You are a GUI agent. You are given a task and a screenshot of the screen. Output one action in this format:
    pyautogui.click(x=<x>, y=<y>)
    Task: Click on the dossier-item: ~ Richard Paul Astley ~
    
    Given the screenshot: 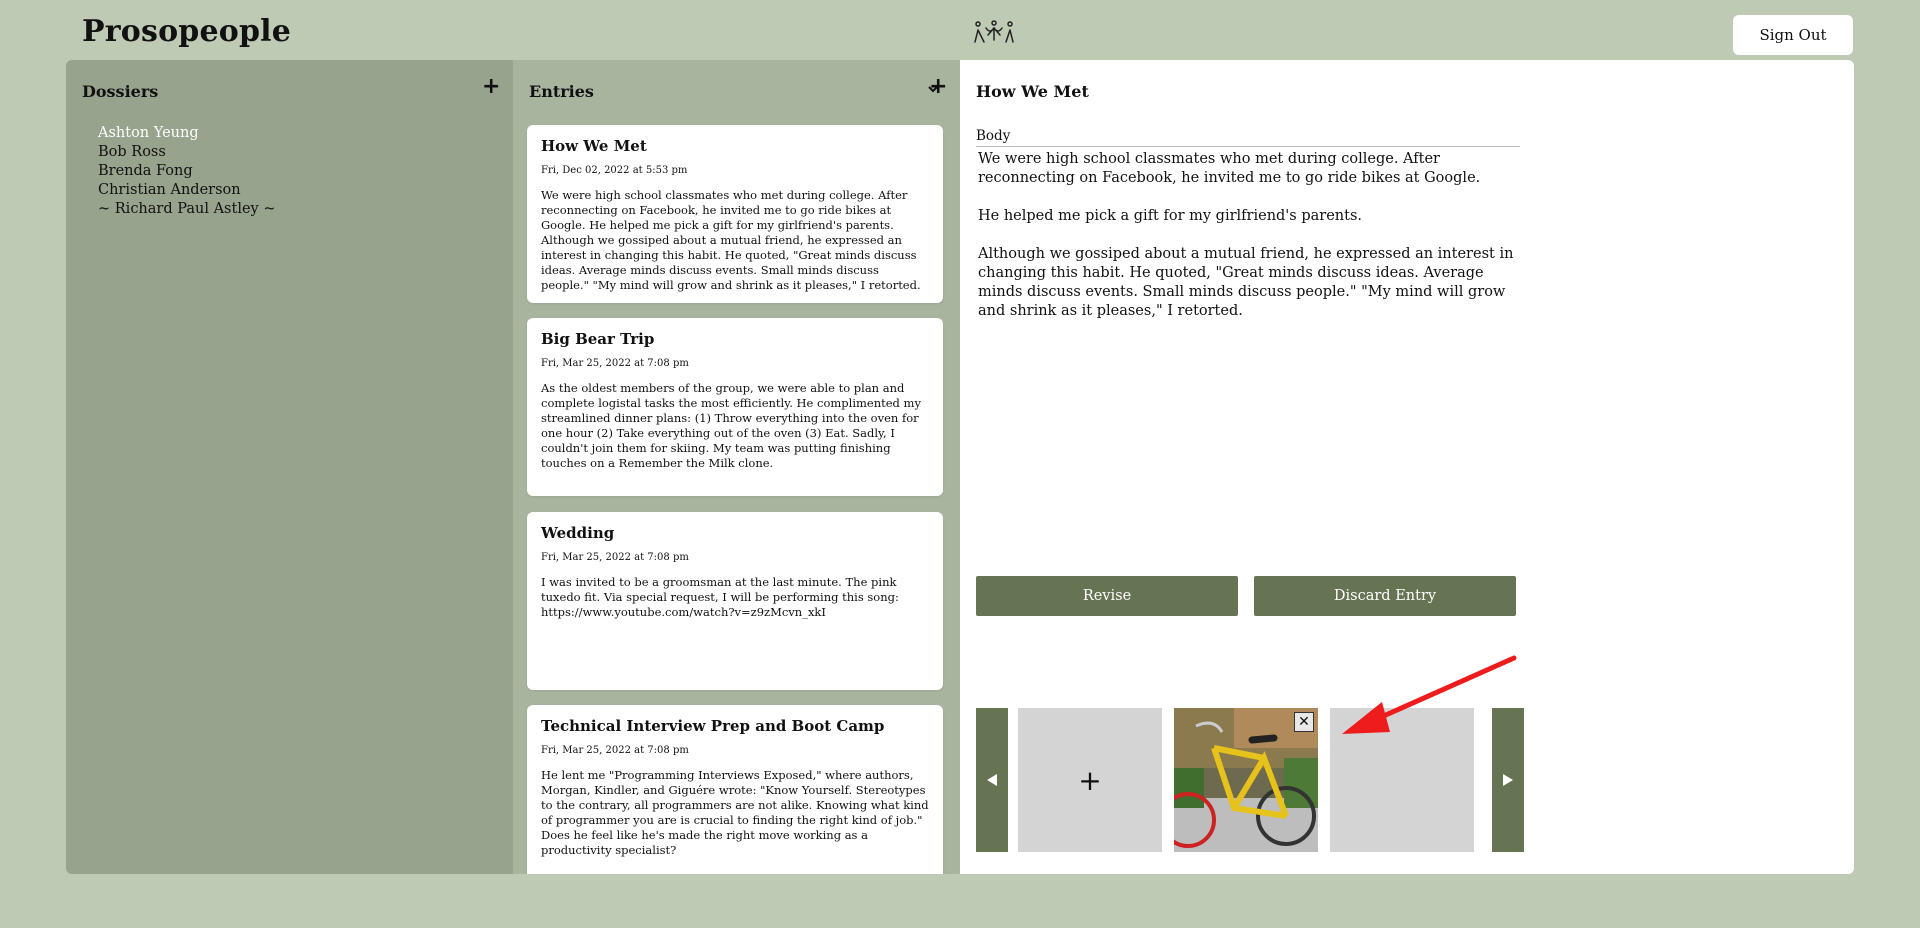 What is the action you would take?
    pyautogui.click(x=186, y=209)
    